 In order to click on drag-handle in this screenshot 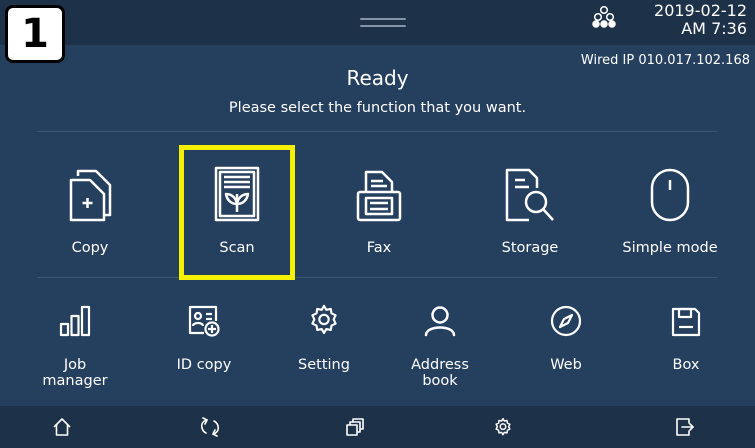, I will do `click(383, 23)`.